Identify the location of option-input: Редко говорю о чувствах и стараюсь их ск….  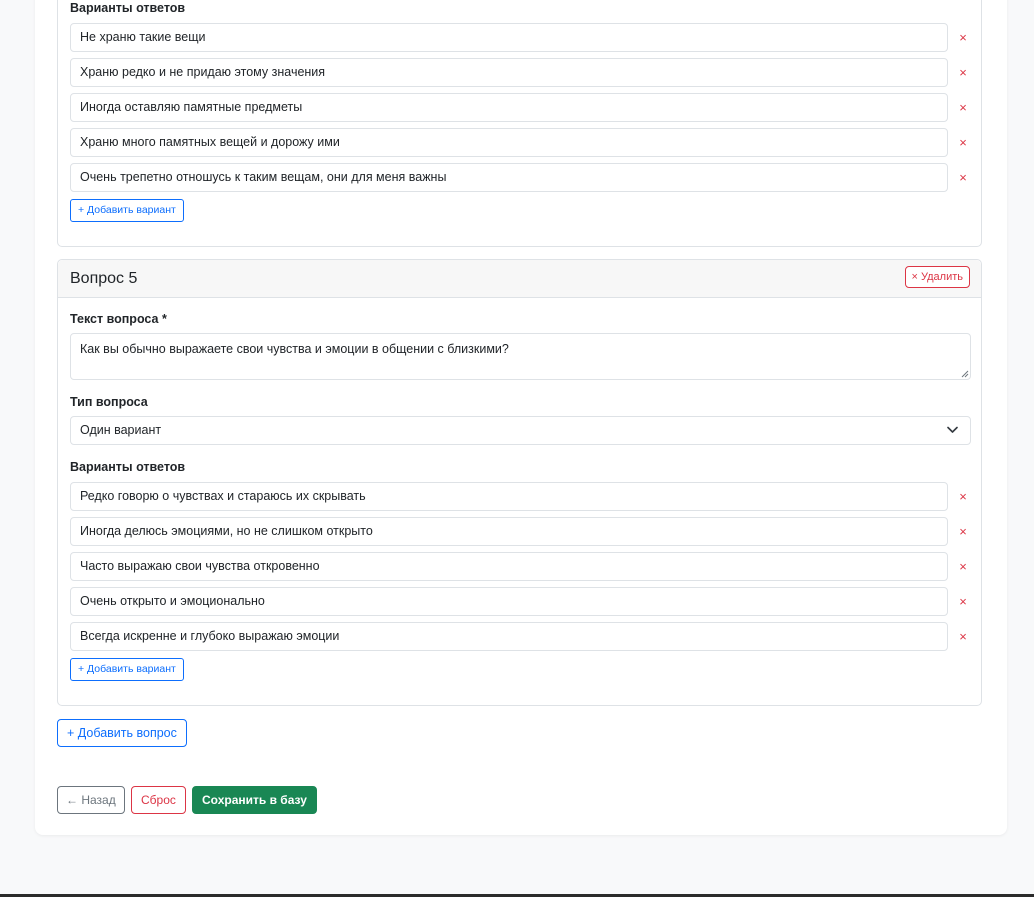
(509, 496).